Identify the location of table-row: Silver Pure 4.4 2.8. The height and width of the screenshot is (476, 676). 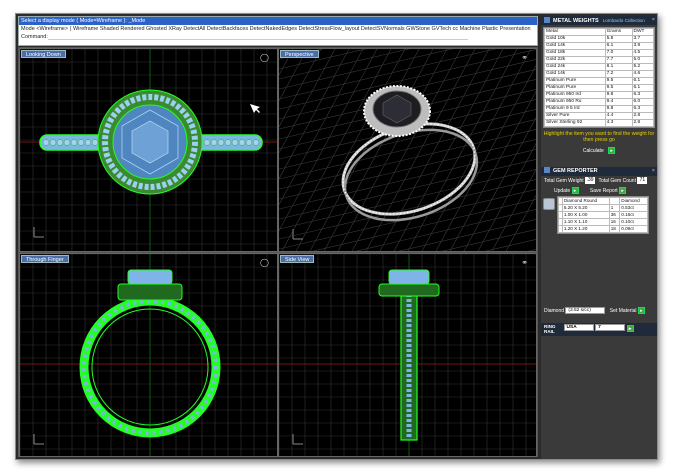
(599, 116).